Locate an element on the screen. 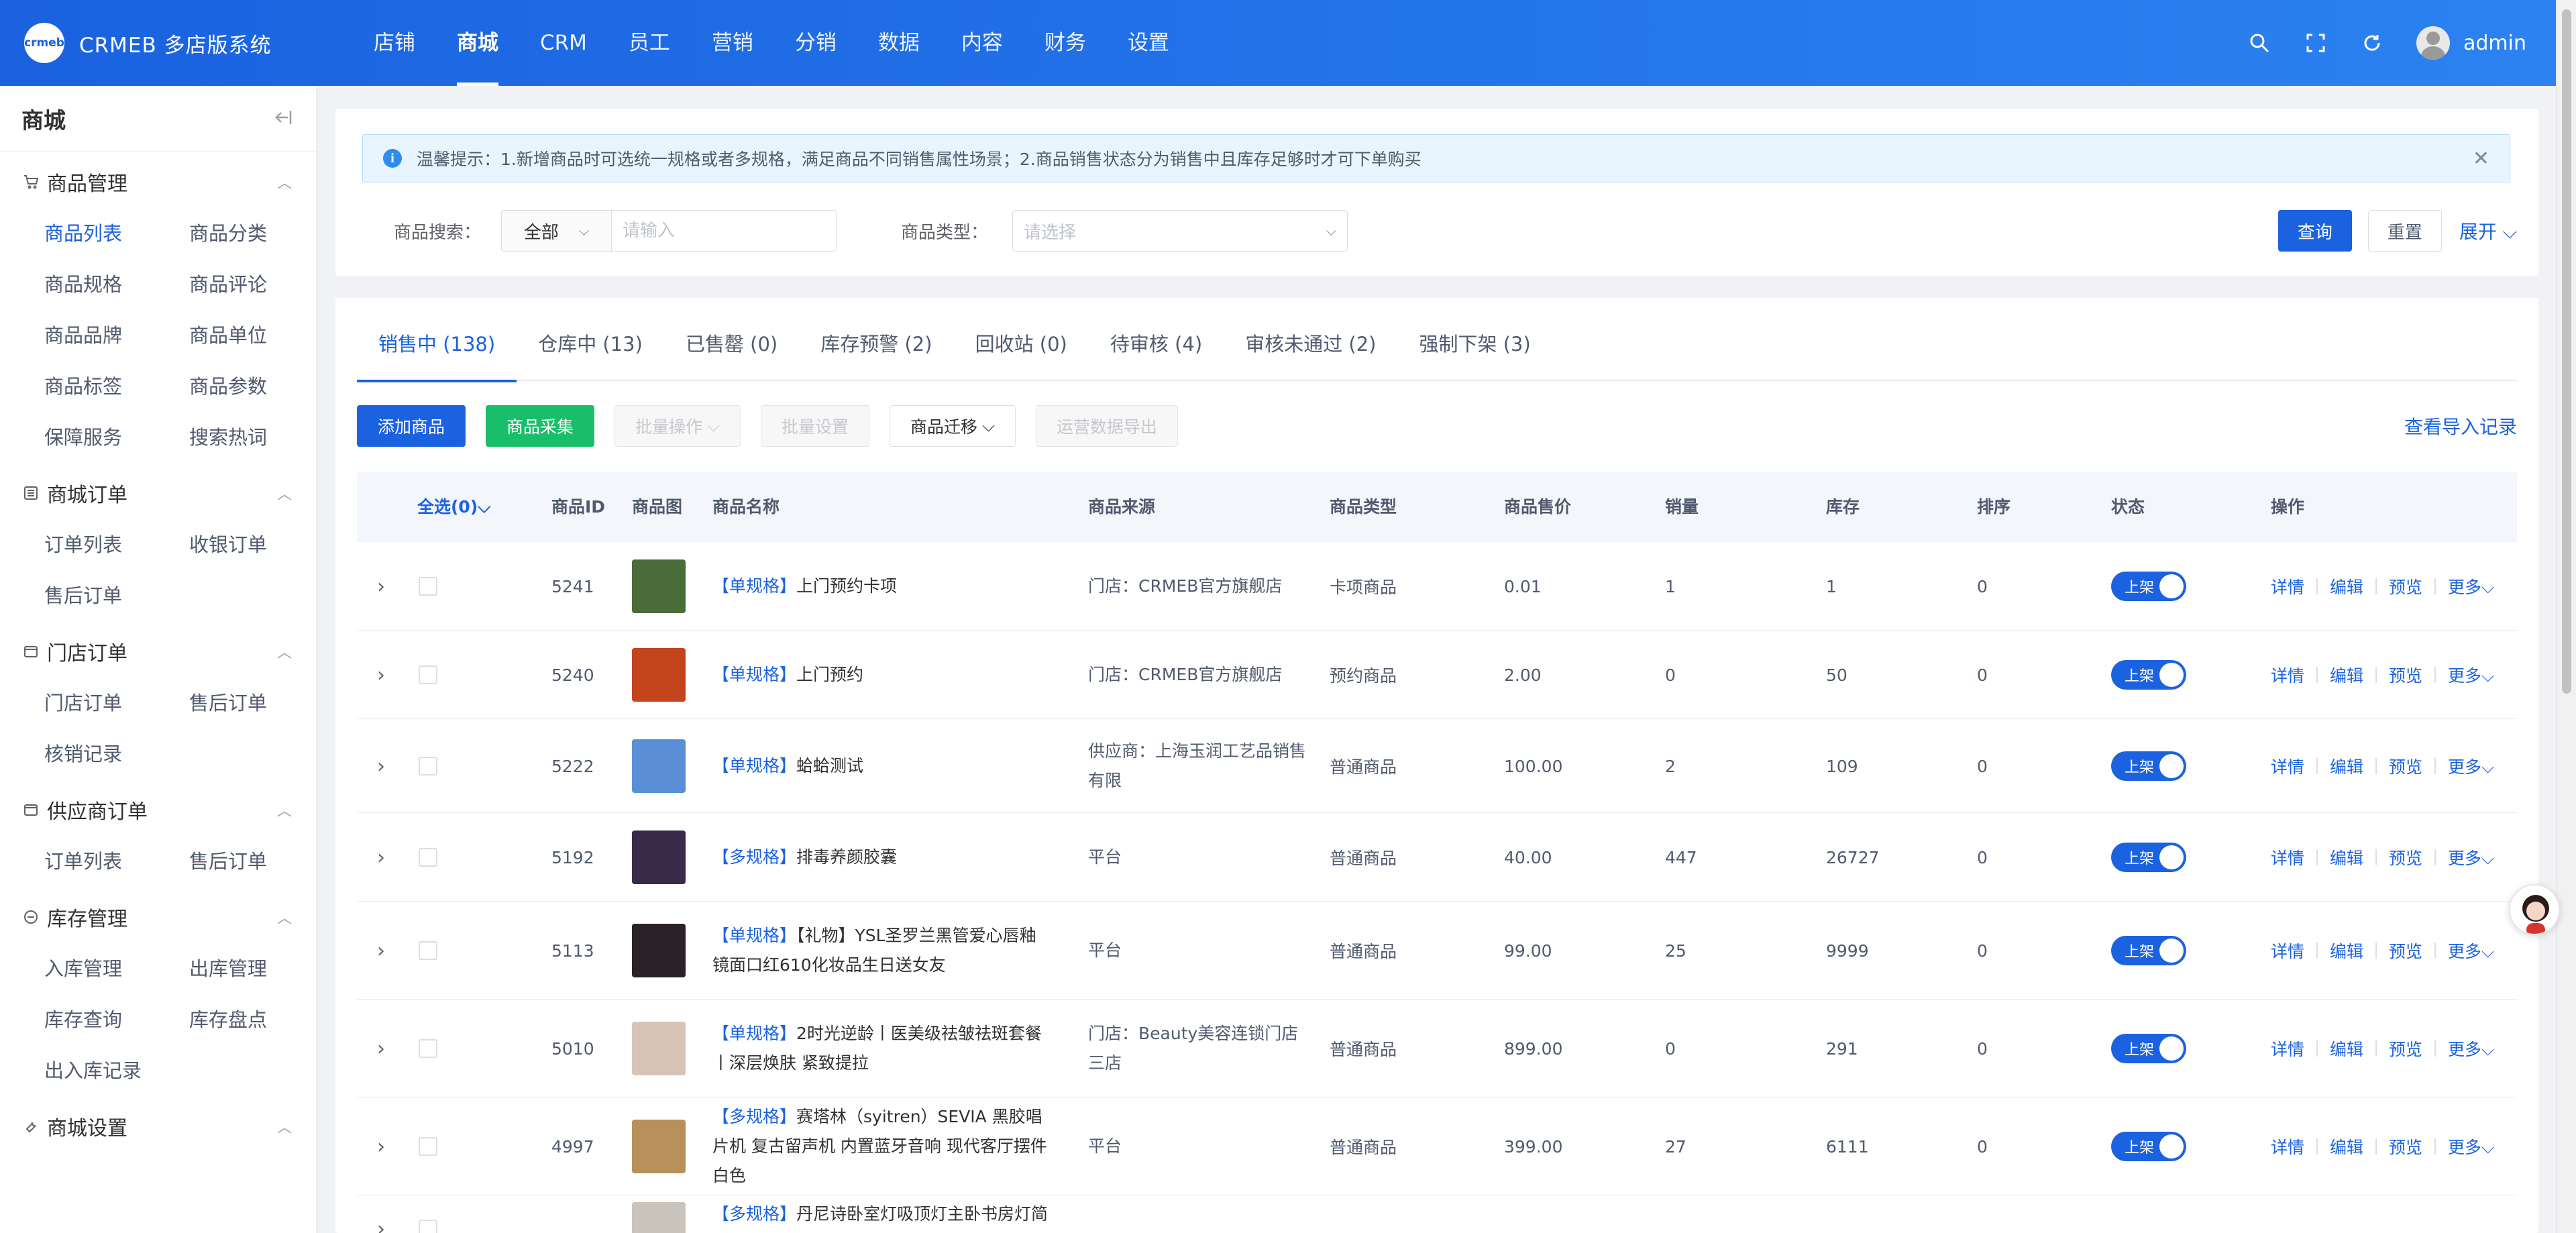  product-name: 【单规格】蛤蛤测试 is located at coordinates (883, 766).